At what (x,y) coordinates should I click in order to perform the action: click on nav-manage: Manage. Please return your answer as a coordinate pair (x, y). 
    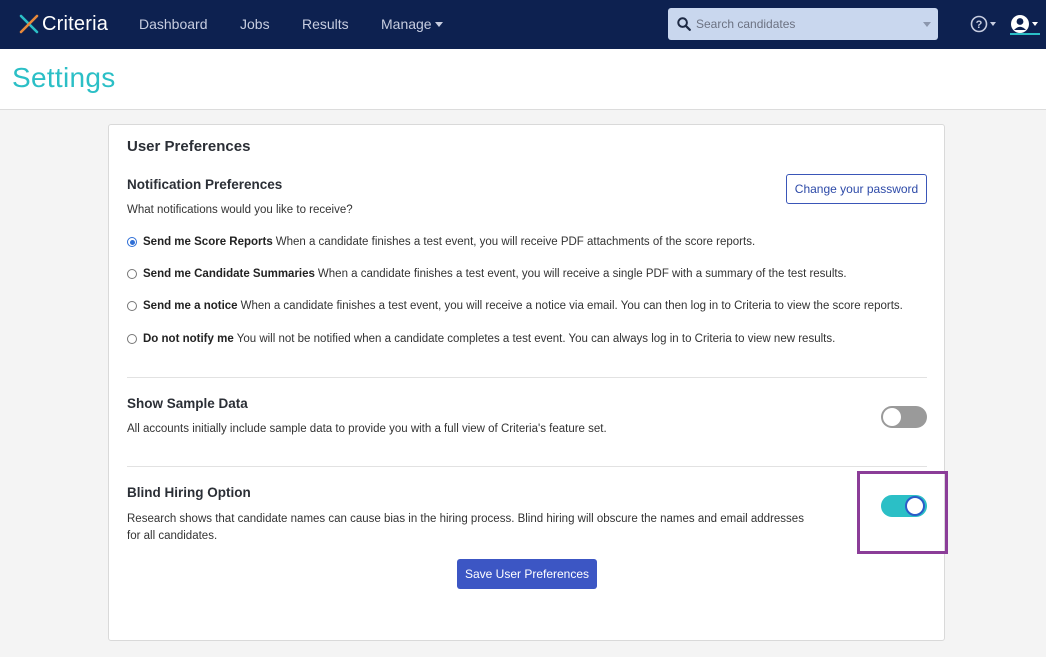
    Looking at the image, I should click on (412, 24).